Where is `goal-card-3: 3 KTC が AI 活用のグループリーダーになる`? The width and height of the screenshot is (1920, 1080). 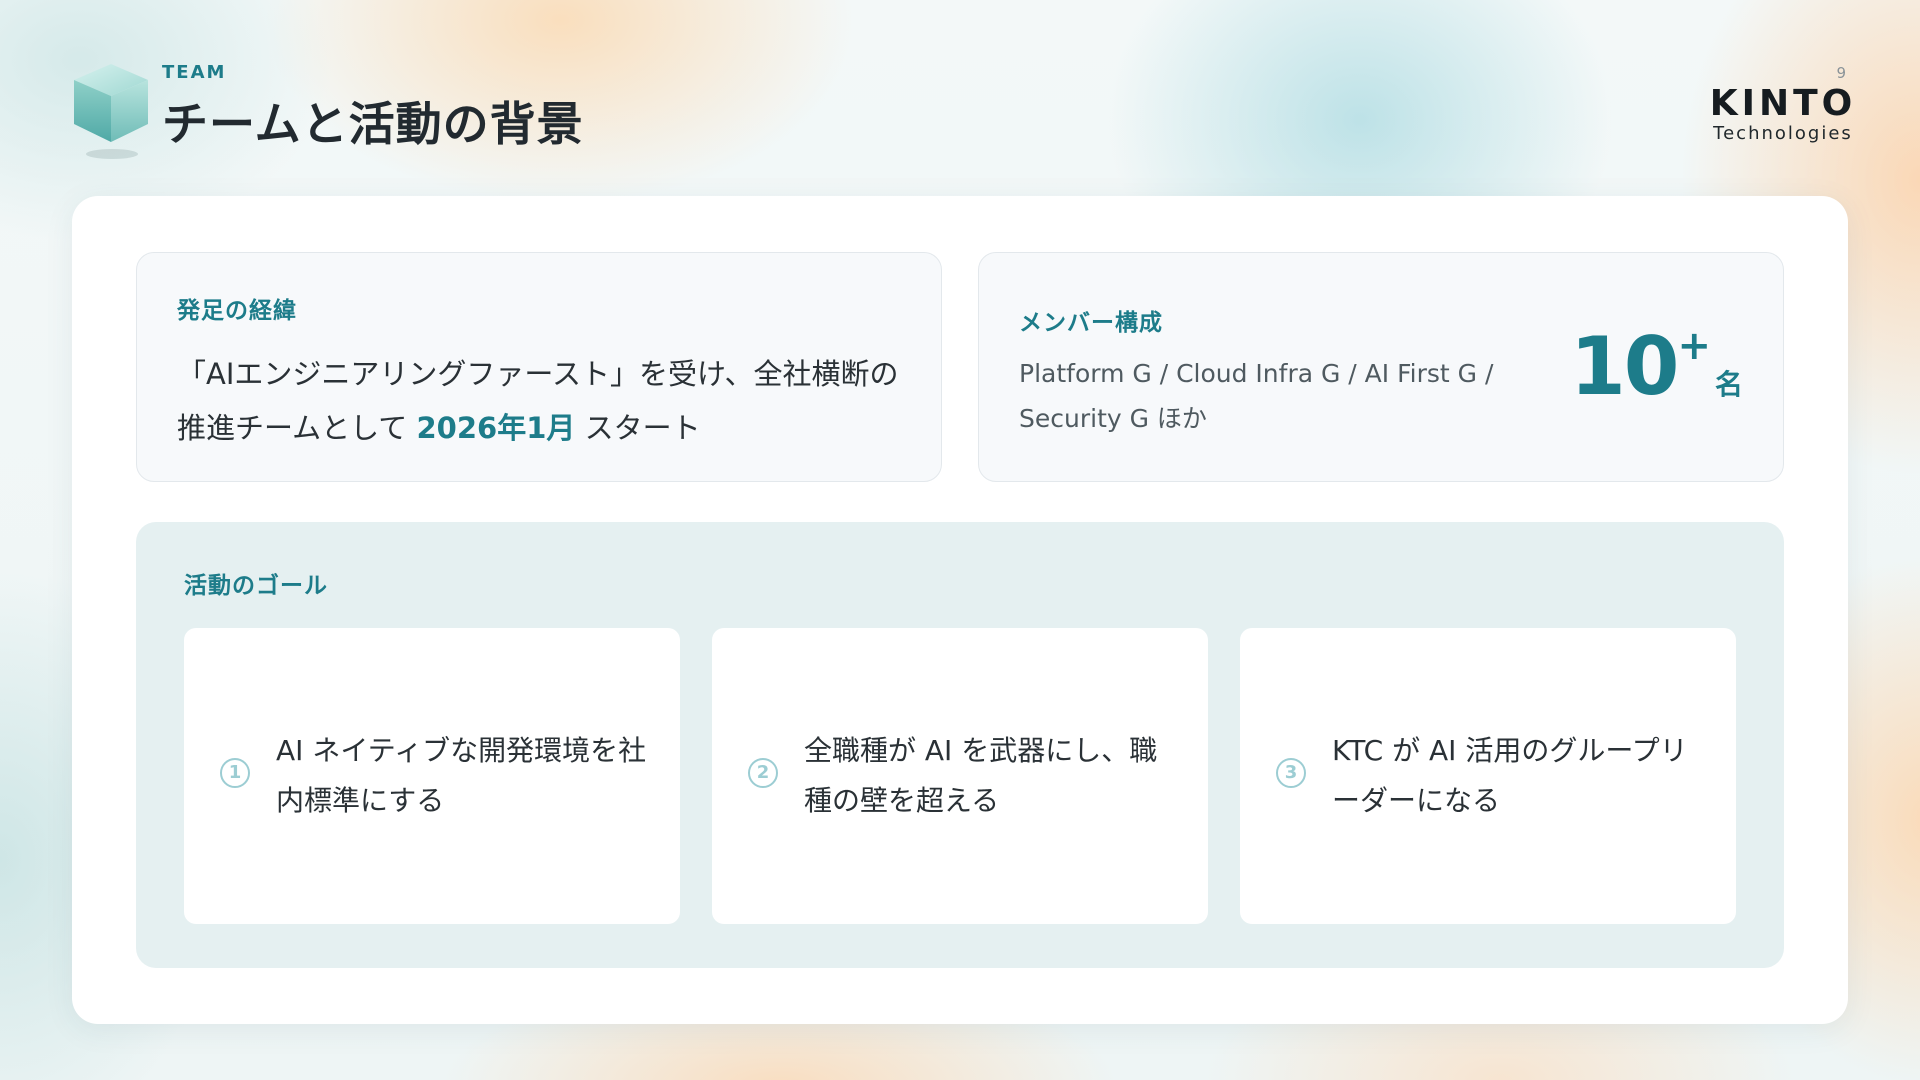
goal-card-3: 3 KTC が AI 活用のグループリーダーになる is located at coordinates (1488, 776).